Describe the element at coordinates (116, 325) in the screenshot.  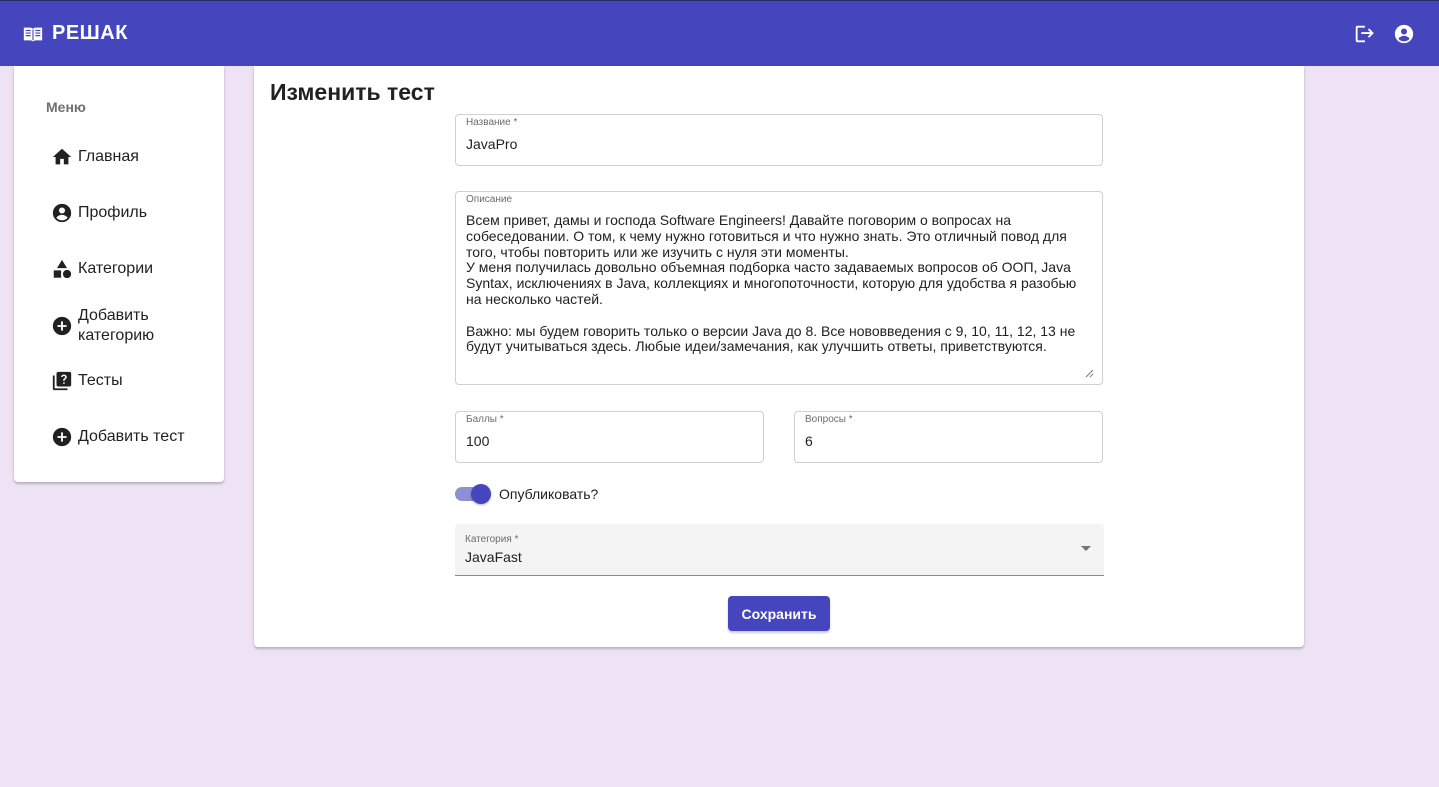
I see `sidebar-item-label: Добавить категорию` at that location.